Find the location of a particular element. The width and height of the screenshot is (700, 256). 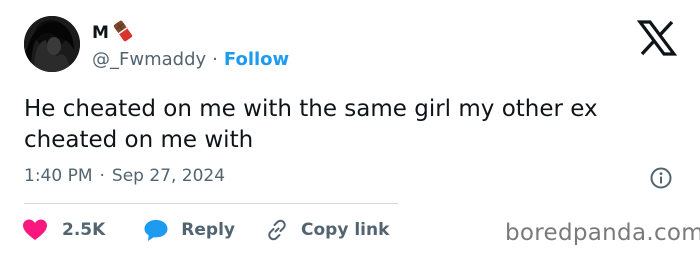

x-logo-icon is located at coordinates (657, 38).